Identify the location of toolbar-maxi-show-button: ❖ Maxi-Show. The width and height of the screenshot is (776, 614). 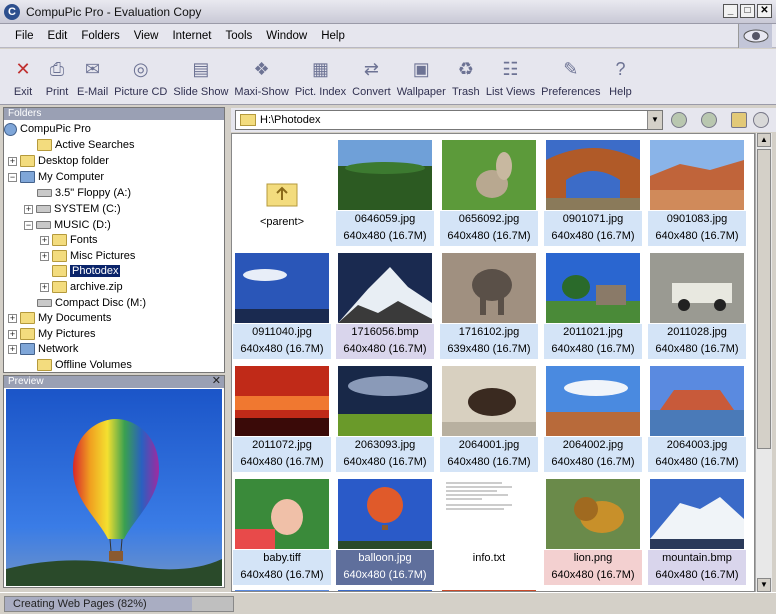
(261, 74).